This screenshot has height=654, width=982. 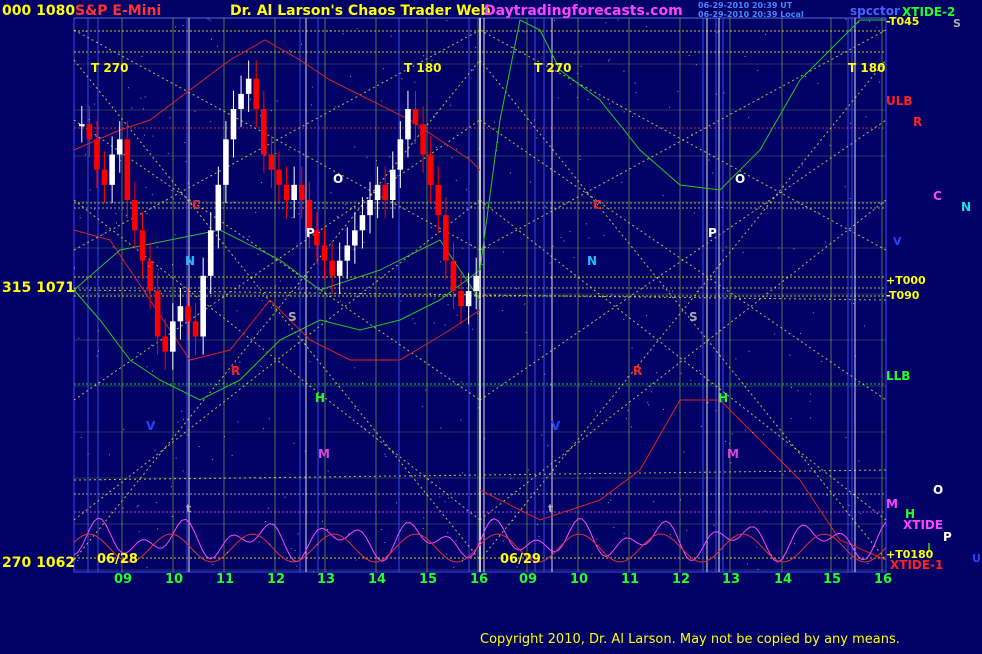 I want to click on planet-c-2: C, so click(x=597, y=205).